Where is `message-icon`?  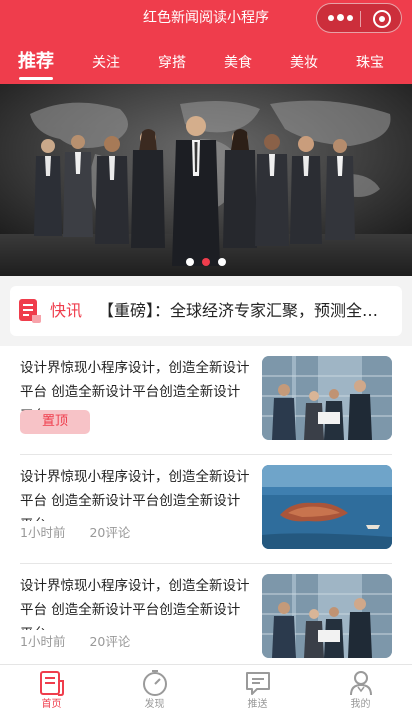
message-icon is located at coordinates (258, 683).